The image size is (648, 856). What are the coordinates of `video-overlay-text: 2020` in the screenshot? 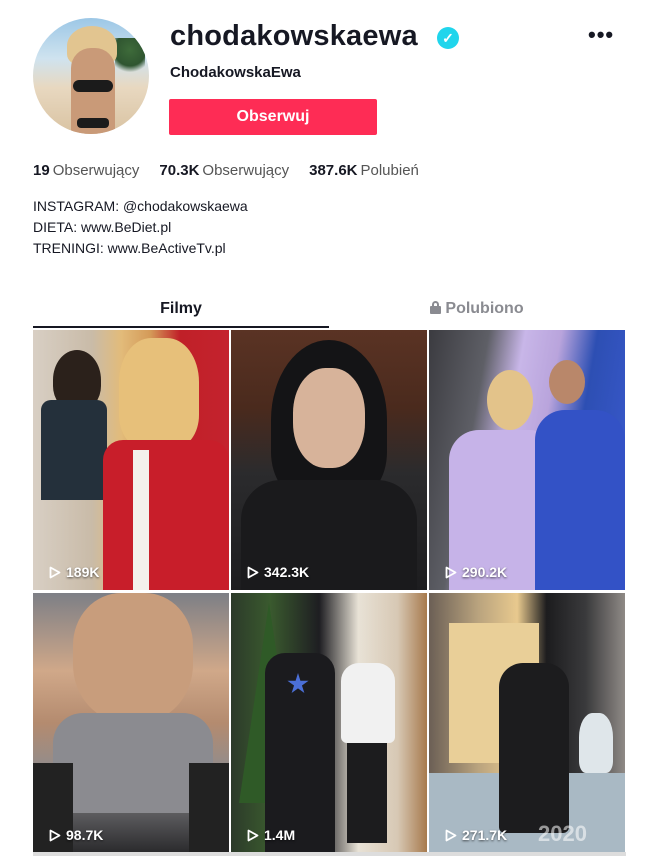 It's located at (562, 833).